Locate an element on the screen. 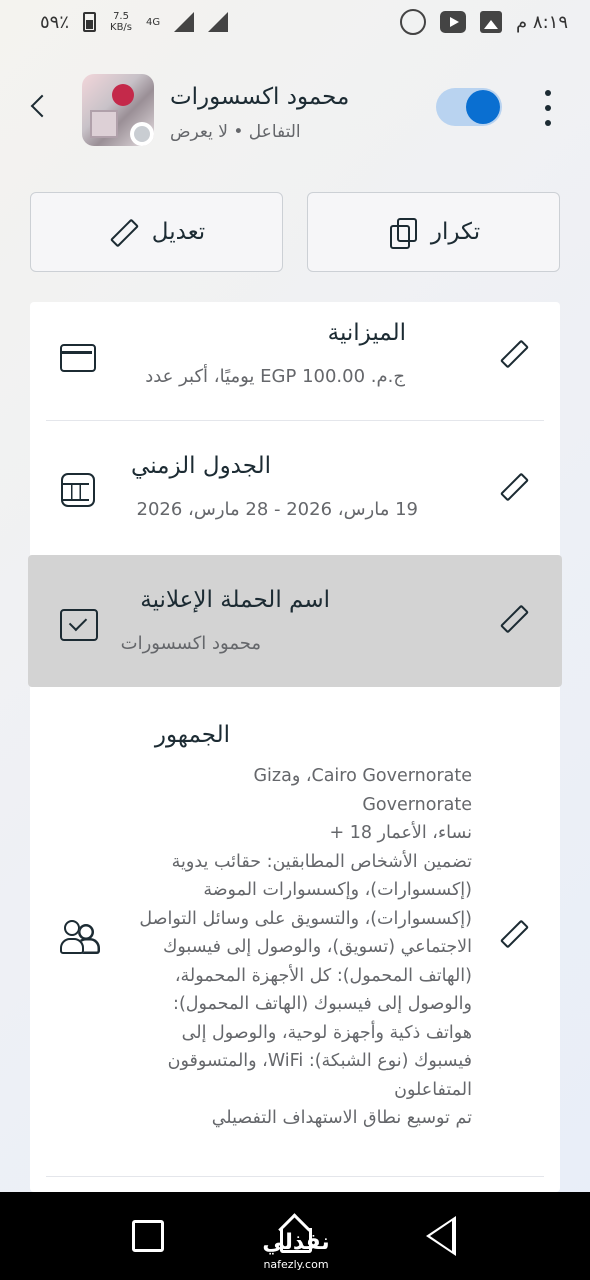 The width and height of the screenshot is (590, 1280). edit-budget-icon is located at coordinates (515, 355).